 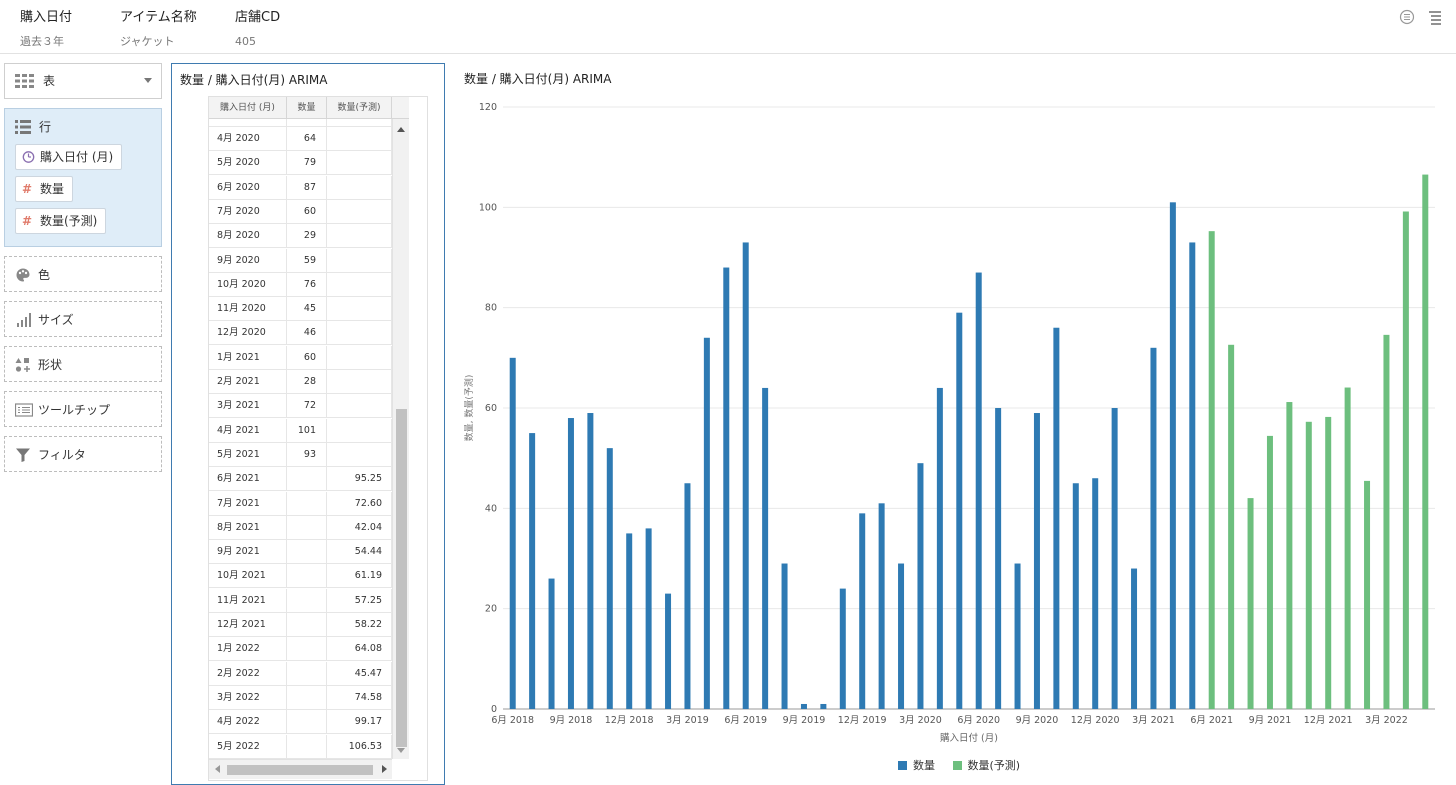 What do you see at coordinates (687, 720) in the screenshot?
I see `x-tick-label: 3月 2019` at bounding box center [687, 720].